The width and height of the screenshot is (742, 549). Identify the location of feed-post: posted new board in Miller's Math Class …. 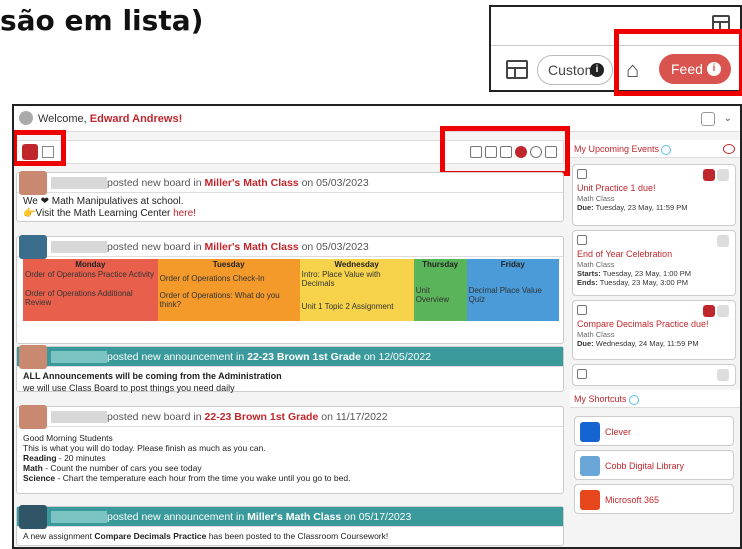
(290, 196).